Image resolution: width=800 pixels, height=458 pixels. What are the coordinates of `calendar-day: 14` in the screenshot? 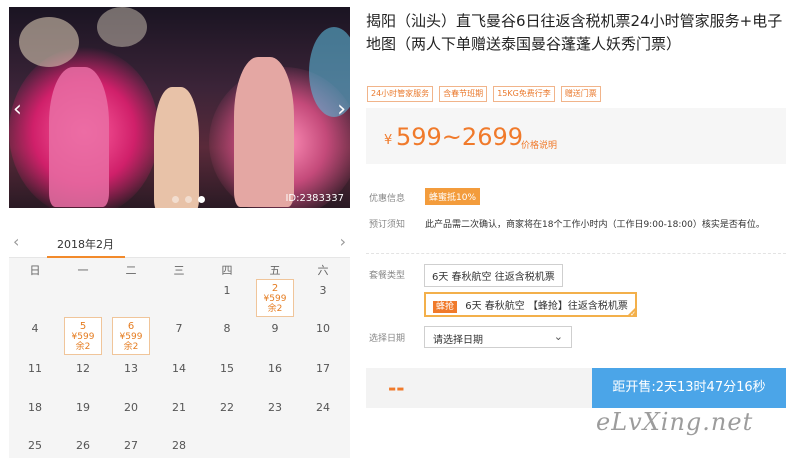 It's located at (179, 368).